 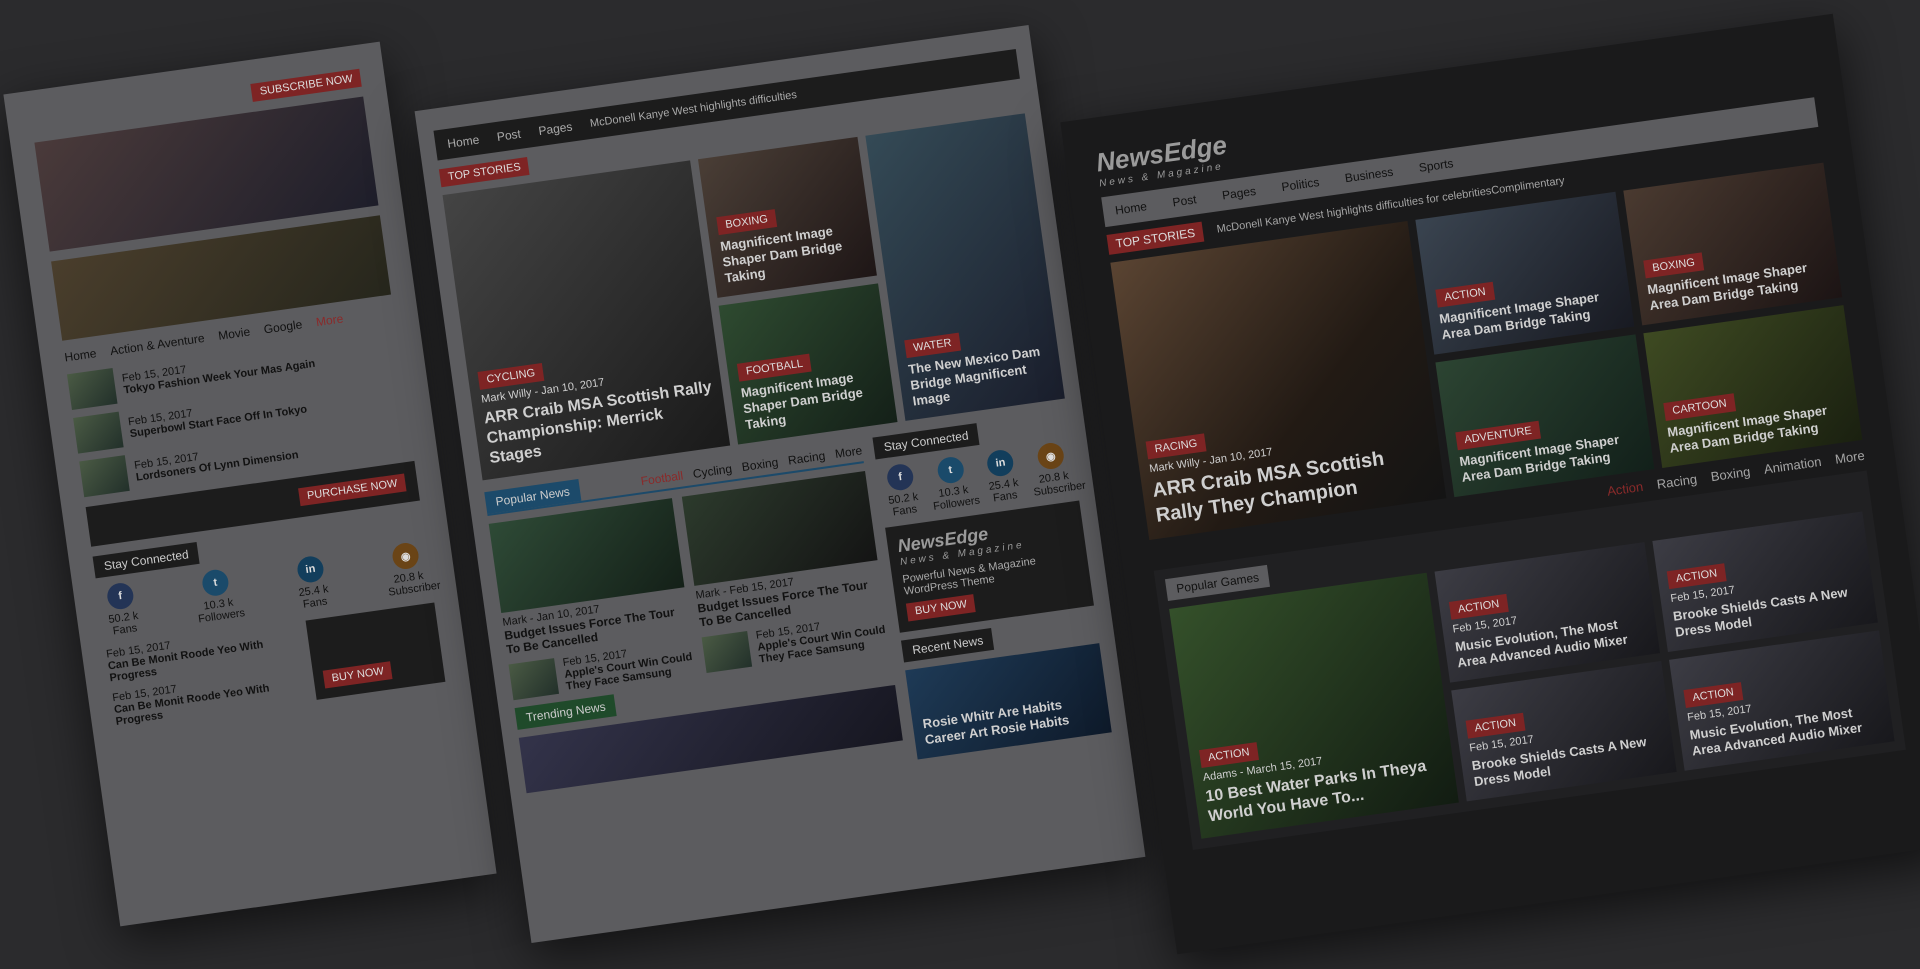 I want to click on section-heading: Recent News, so click(x=948, y=645).